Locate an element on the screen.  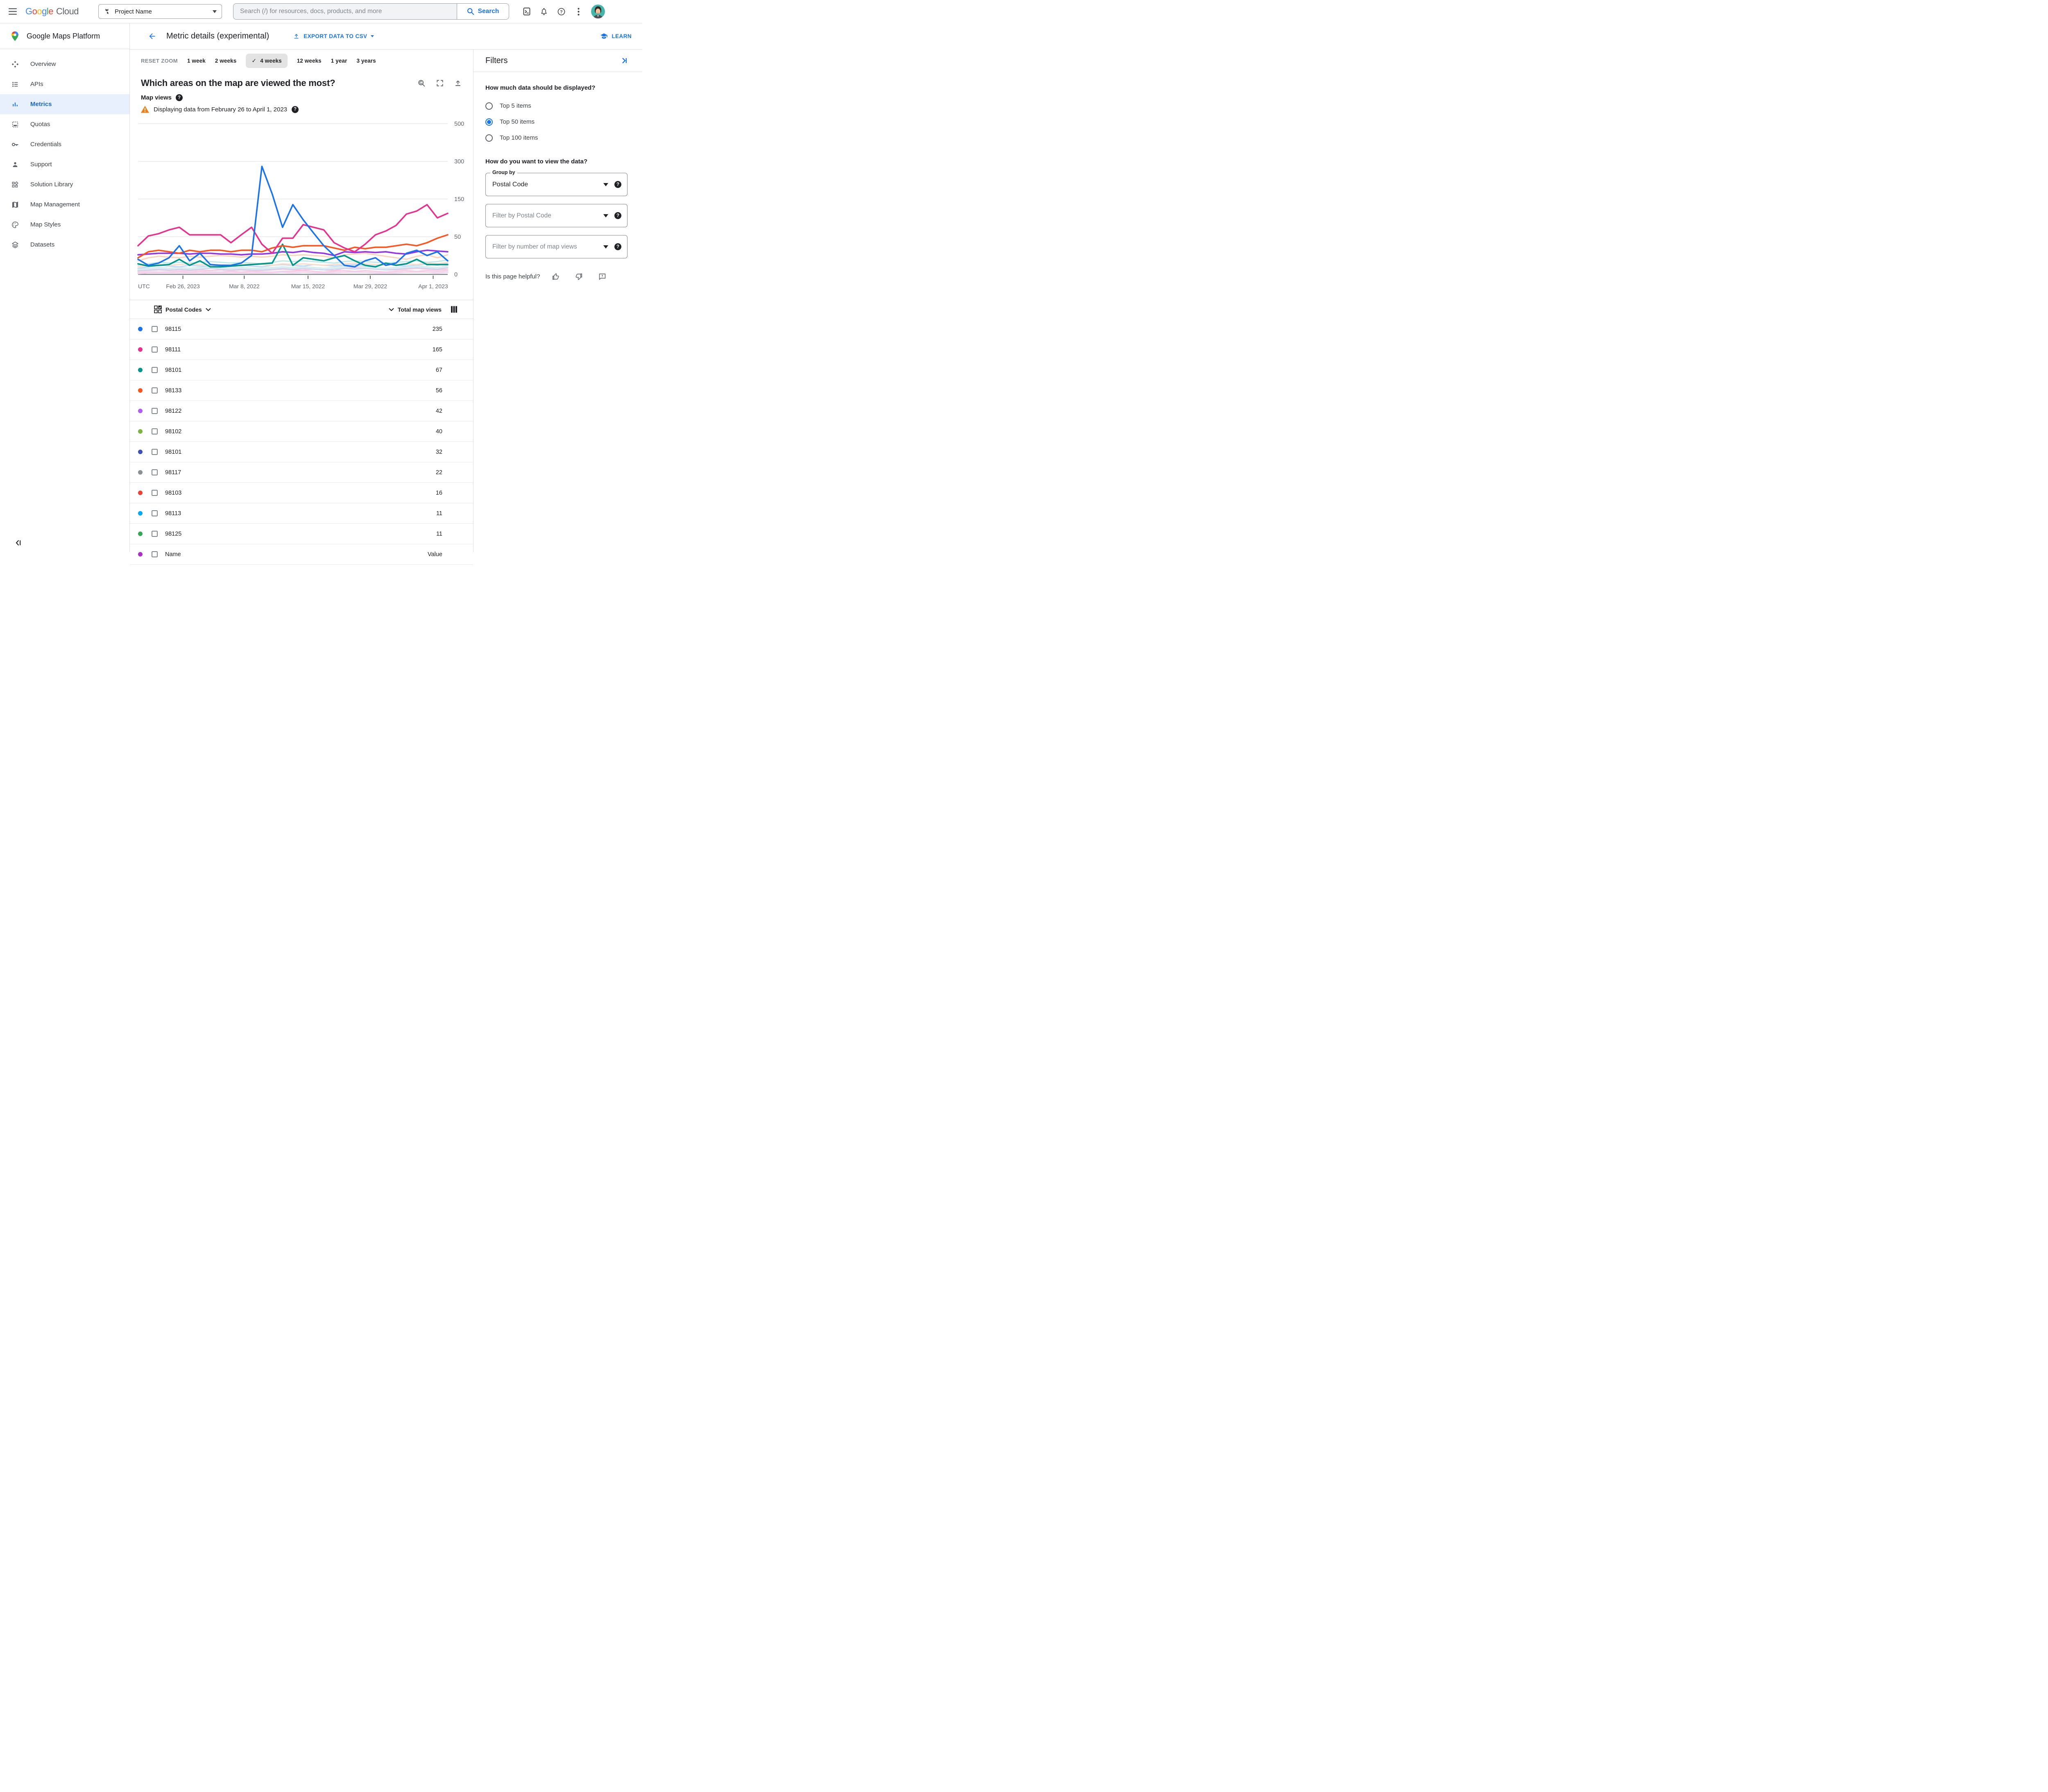
product-header: Google Maps Platform is located at coordinates (64, 36).